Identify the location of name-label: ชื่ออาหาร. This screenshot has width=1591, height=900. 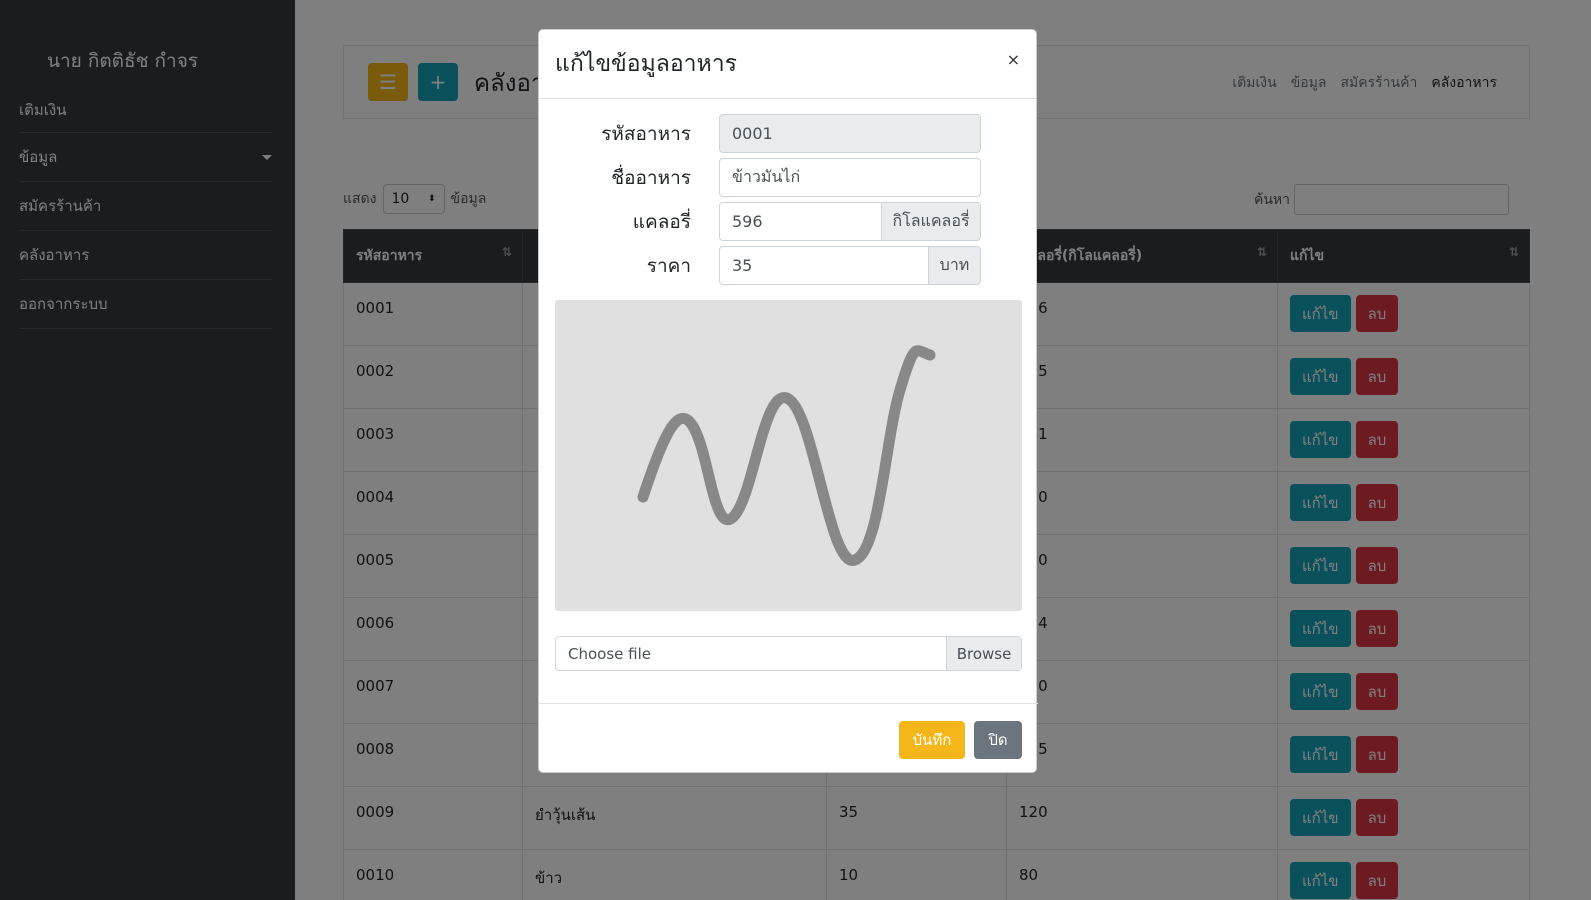
(651, 177).